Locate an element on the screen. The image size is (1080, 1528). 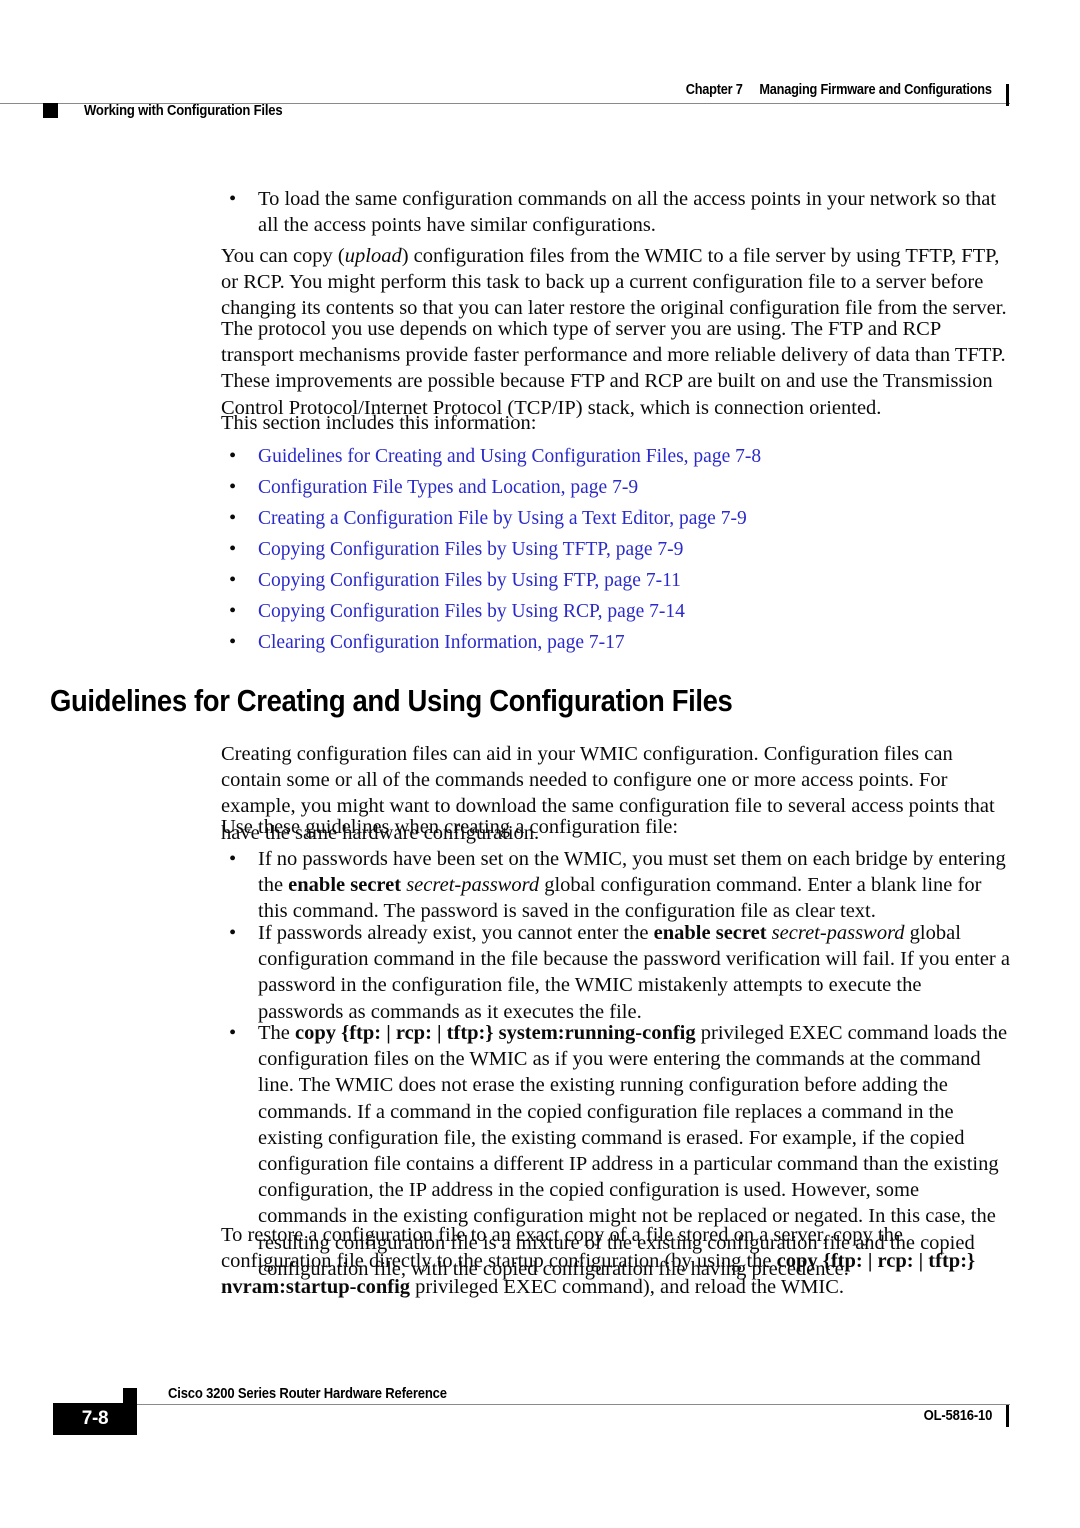
section-includes-paragraph: This section includes this information: is located at coordinates (379, 423).